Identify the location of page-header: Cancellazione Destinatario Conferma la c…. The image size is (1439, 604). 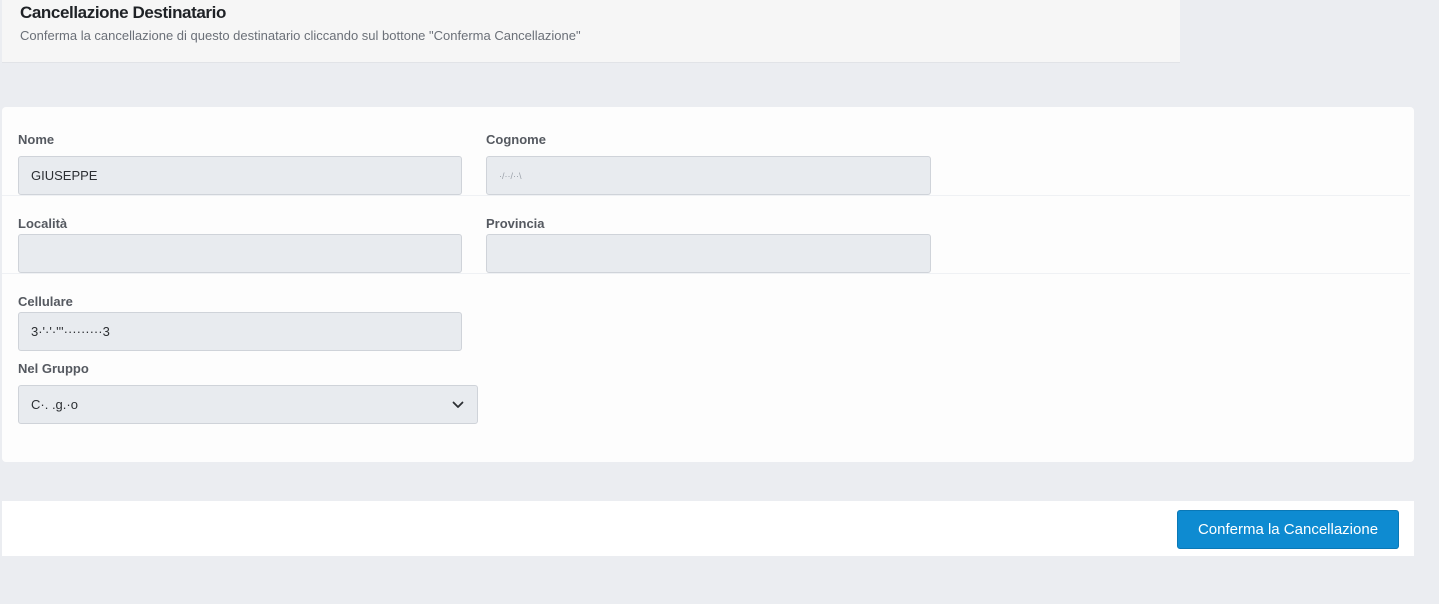
(591, 31).